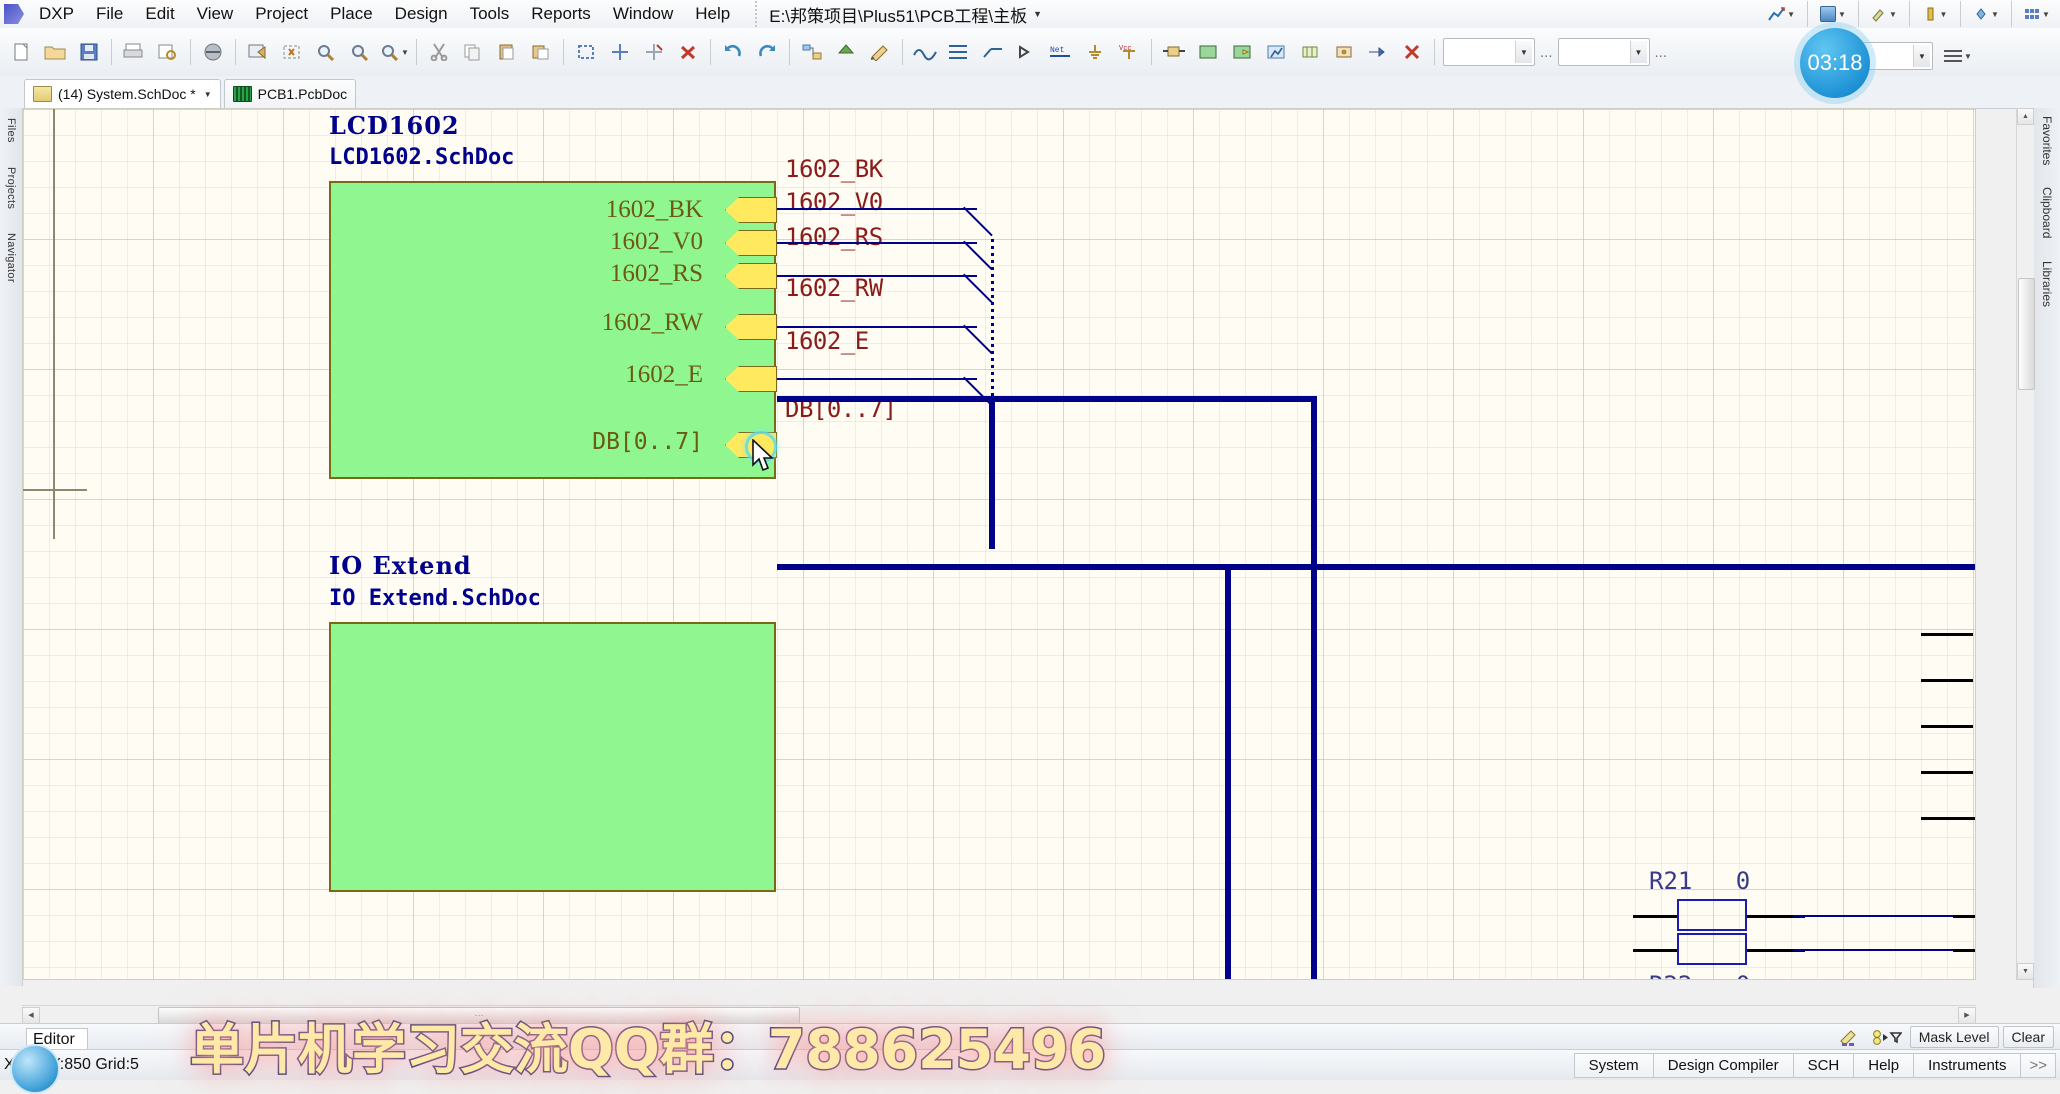 The width and height of the screenshot is (2060, 1094). What do you see at coordinates (11, 130) in the screenshot?
I see `sidebar-tab-files: Files` at bounding box center [11, 130].